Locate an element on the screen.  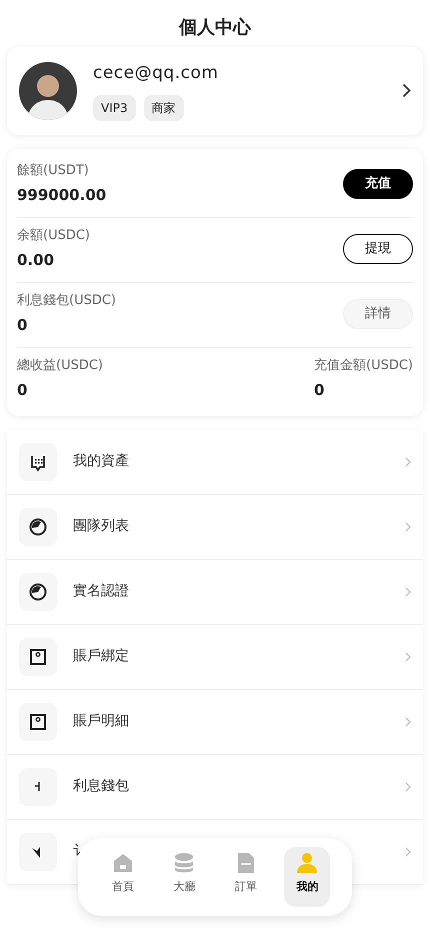
balance-label: 充值金額(USDC) is located at coordinates (363, 365).